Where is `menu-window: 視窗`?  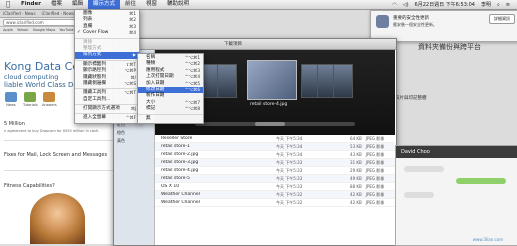
menu-window: 視窗 is located at coordinates (151, 4).